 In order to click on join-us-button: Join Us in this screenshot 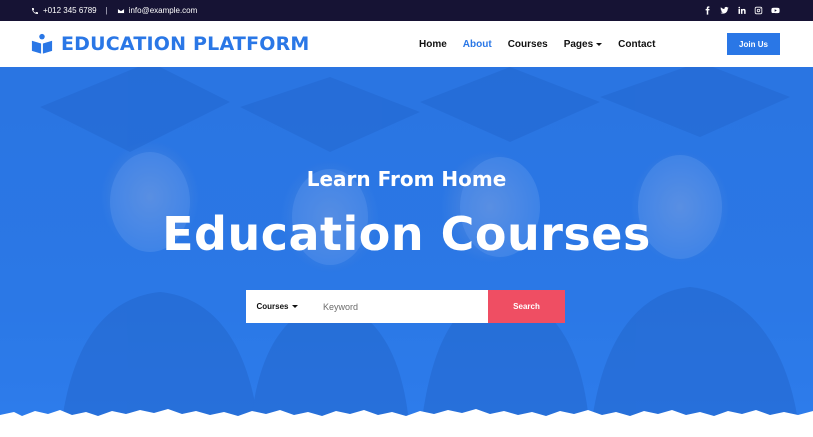, I will do `click(753, 44)`.